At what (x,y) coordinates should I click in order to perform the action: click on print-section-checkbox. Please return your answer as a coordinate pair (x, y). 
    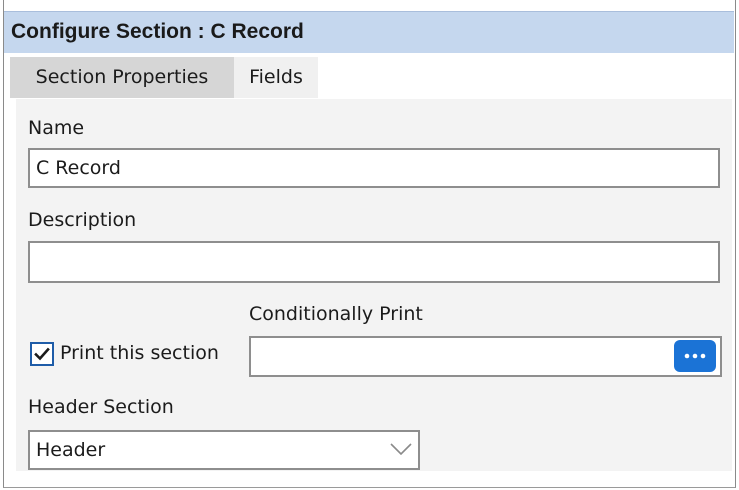
    Looking at the image, I should click on (42, 354).